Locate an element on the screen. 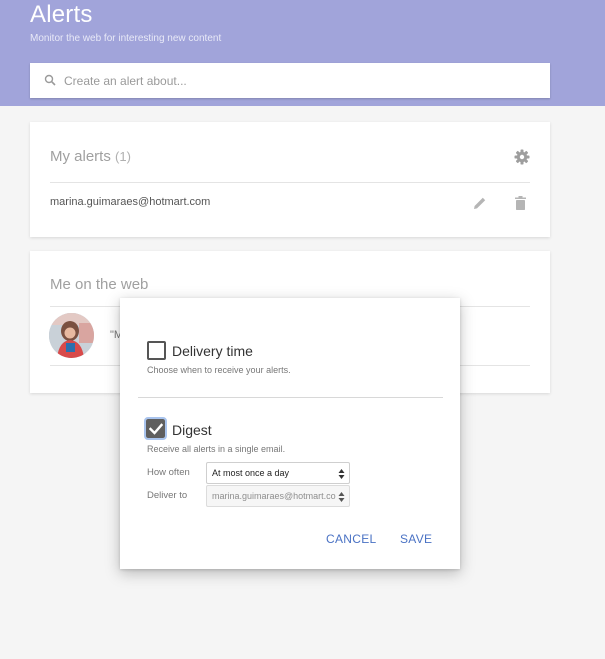 Image resolution: width=605 pixels, height=659 pixels. search-input is located at coordinates (302, 80).